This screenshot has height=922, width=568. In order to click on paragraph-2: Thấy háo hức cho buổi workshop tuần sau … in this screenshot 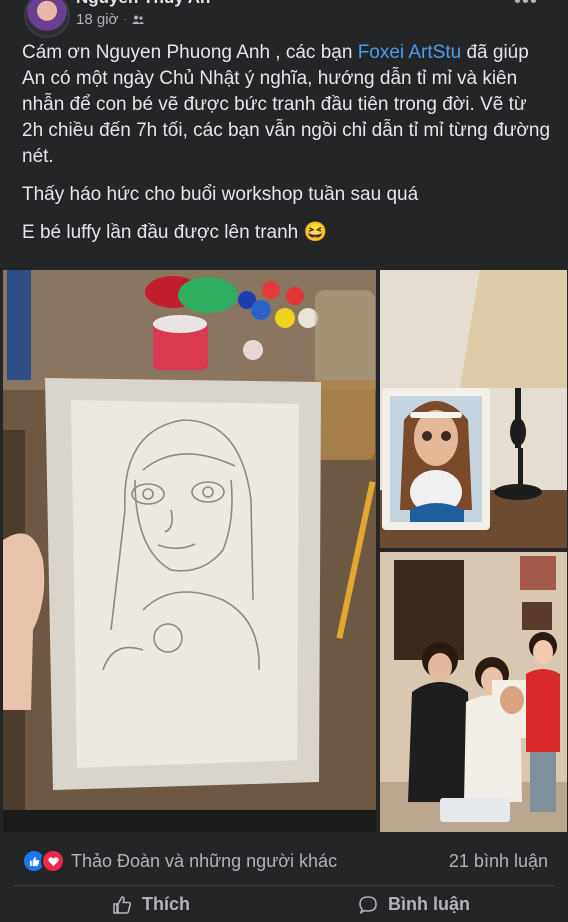, I will do `click(220, 194)`.